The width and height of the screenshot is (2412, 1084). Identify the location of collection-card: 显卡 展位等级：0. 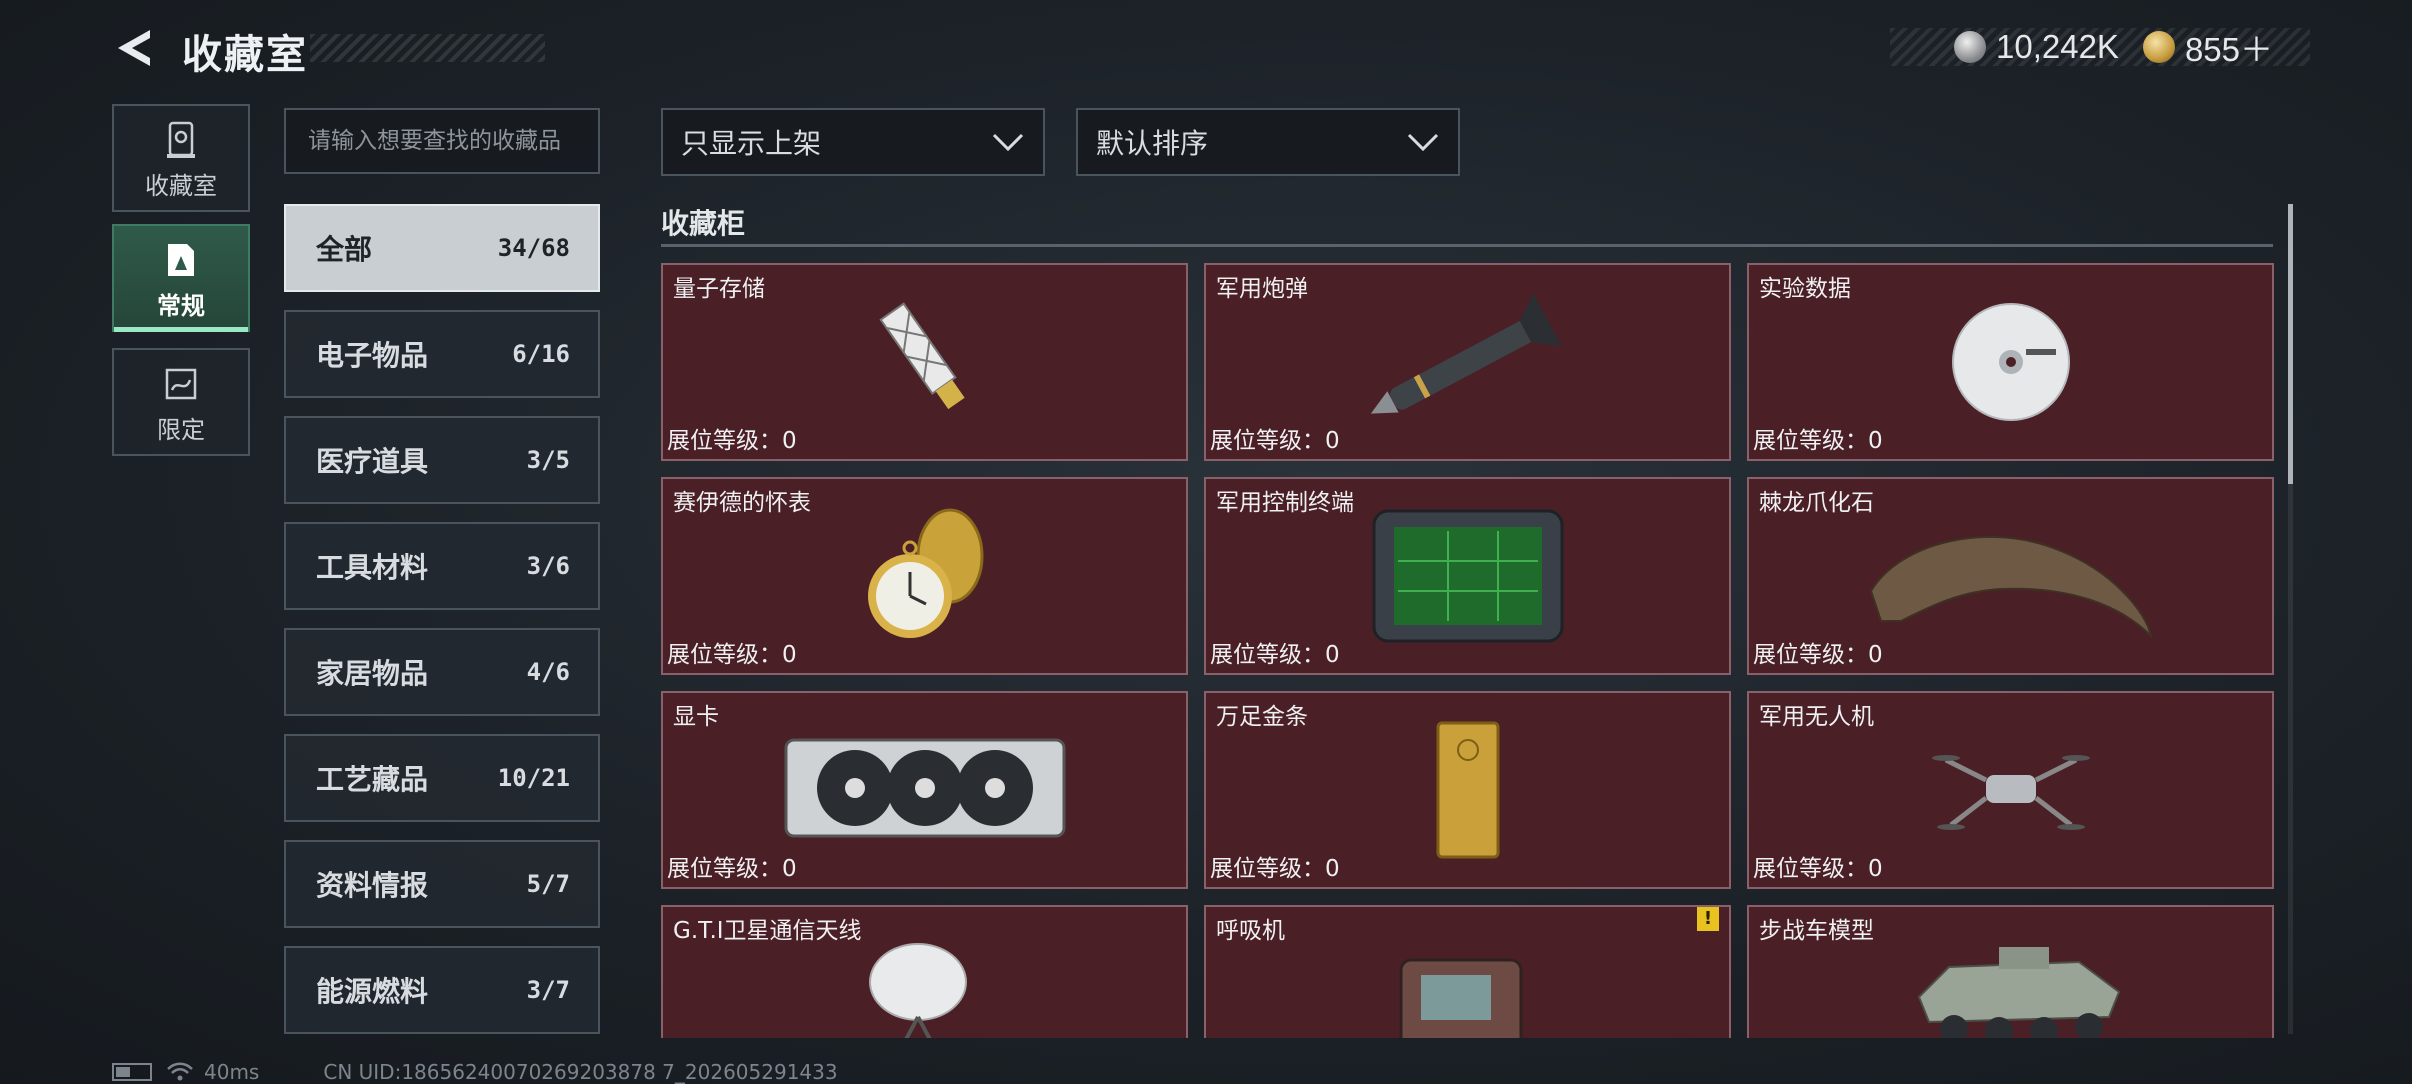
(924, 790).